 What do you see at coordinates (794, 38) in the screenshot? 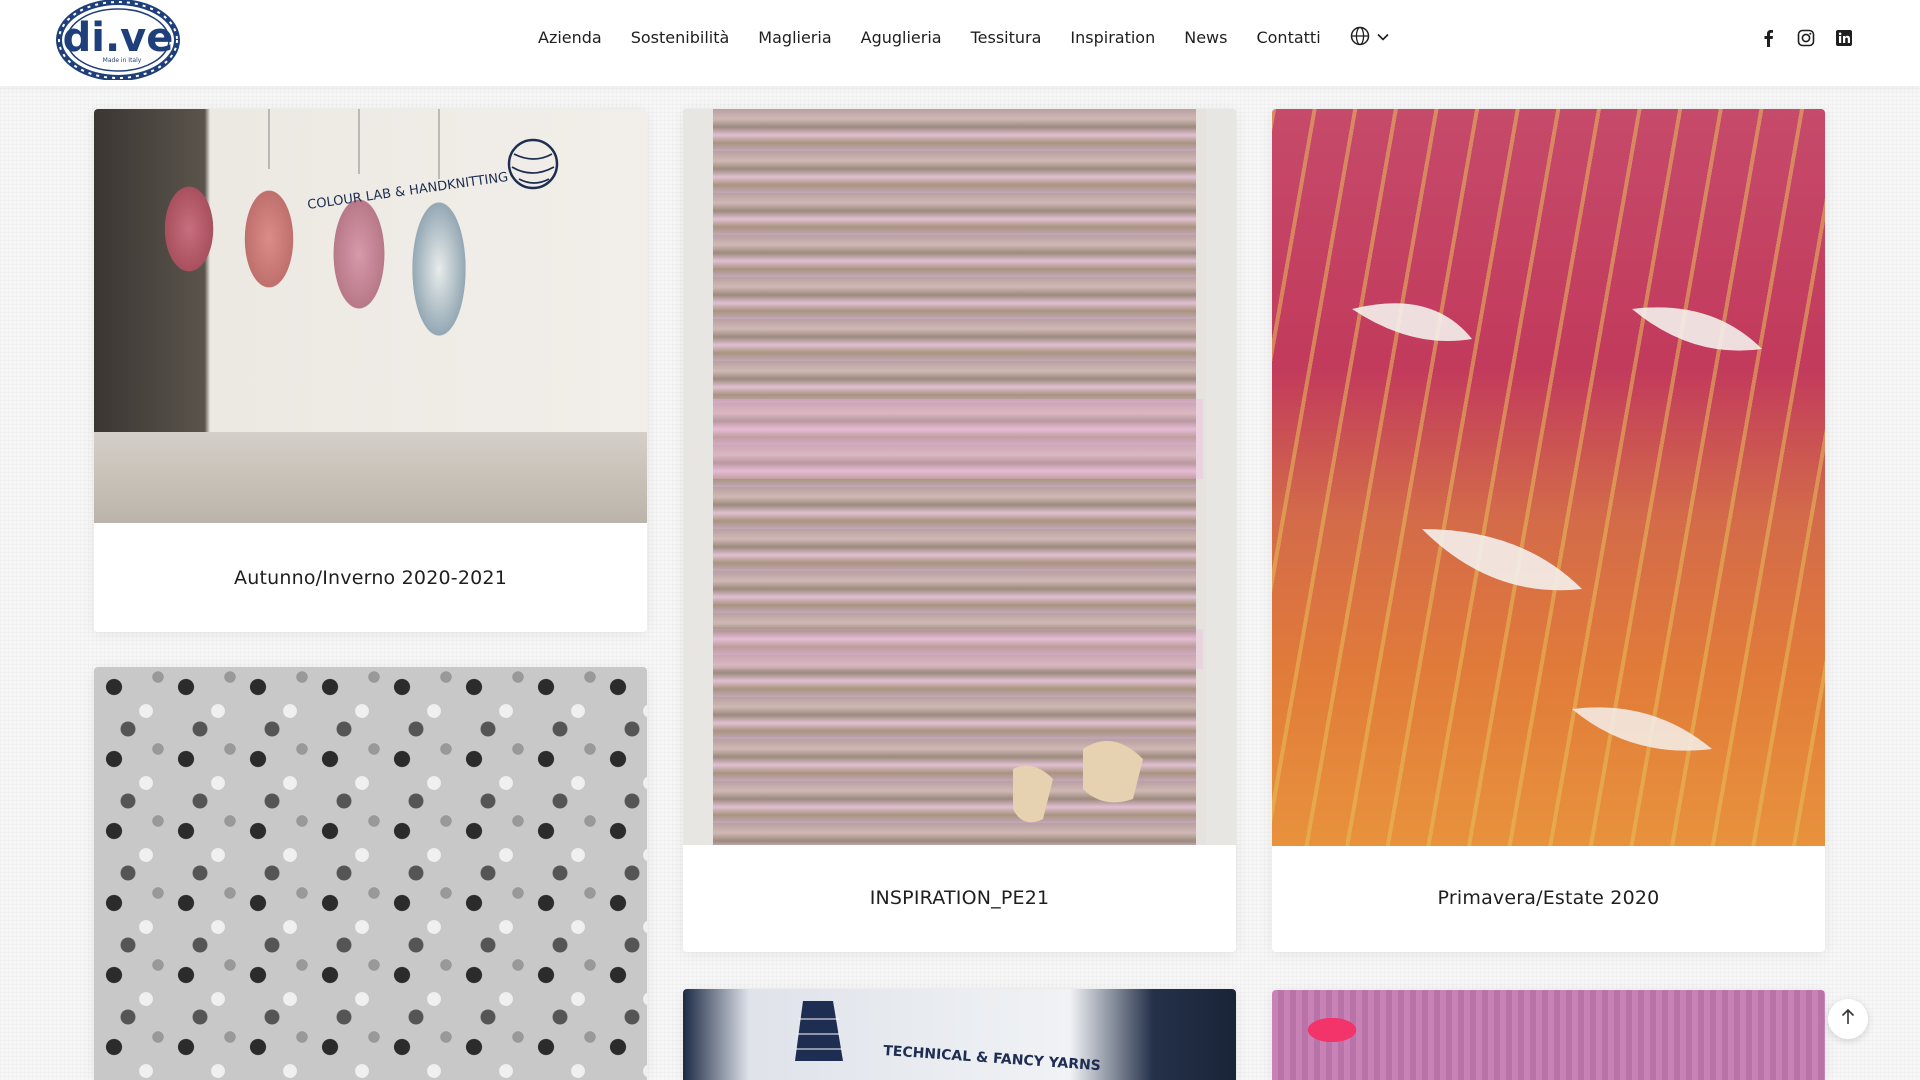
I see `nav-item-maglieria: Maglieria` at bounding box center [794, 38].